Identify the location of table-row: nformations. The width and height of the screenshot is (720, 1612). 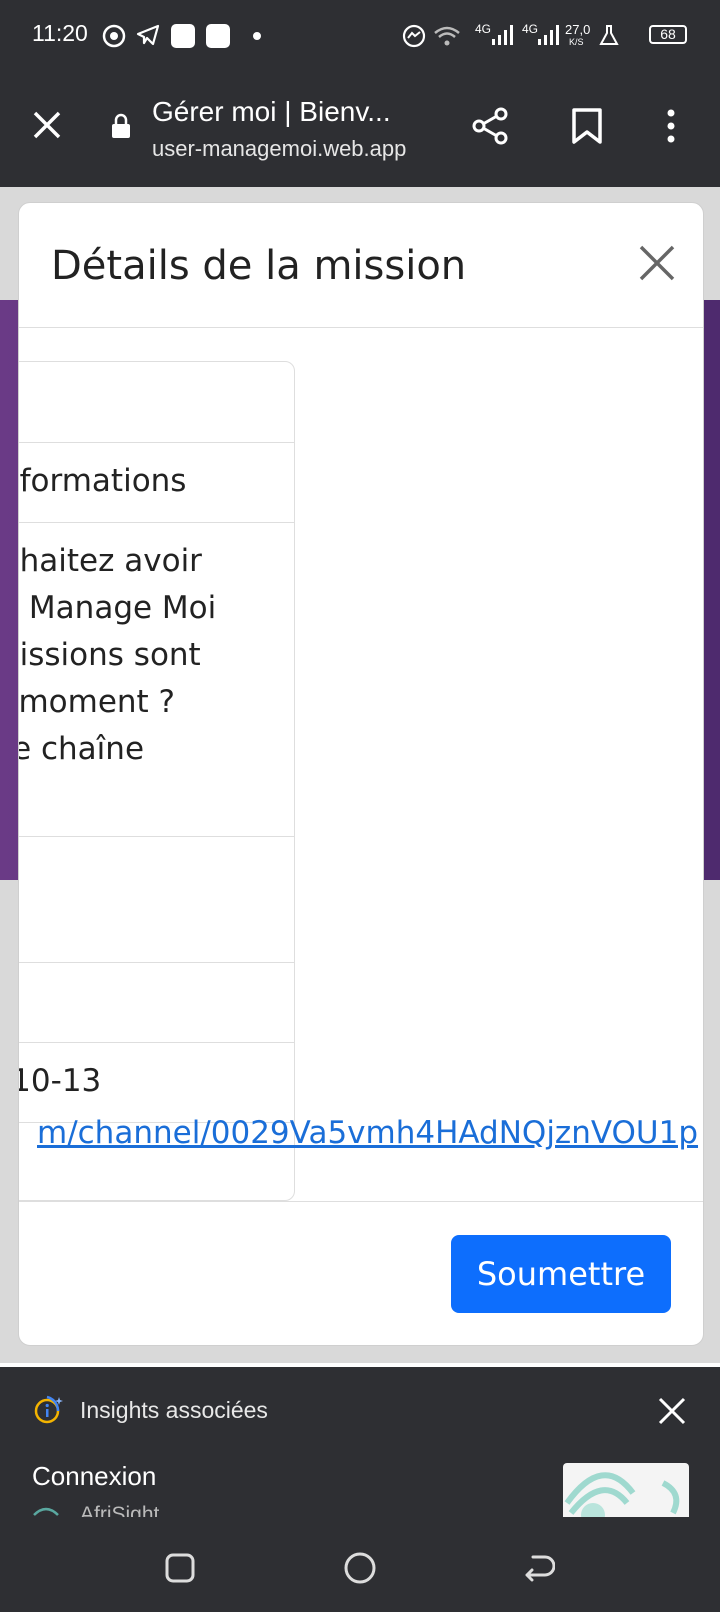
(156, 482).